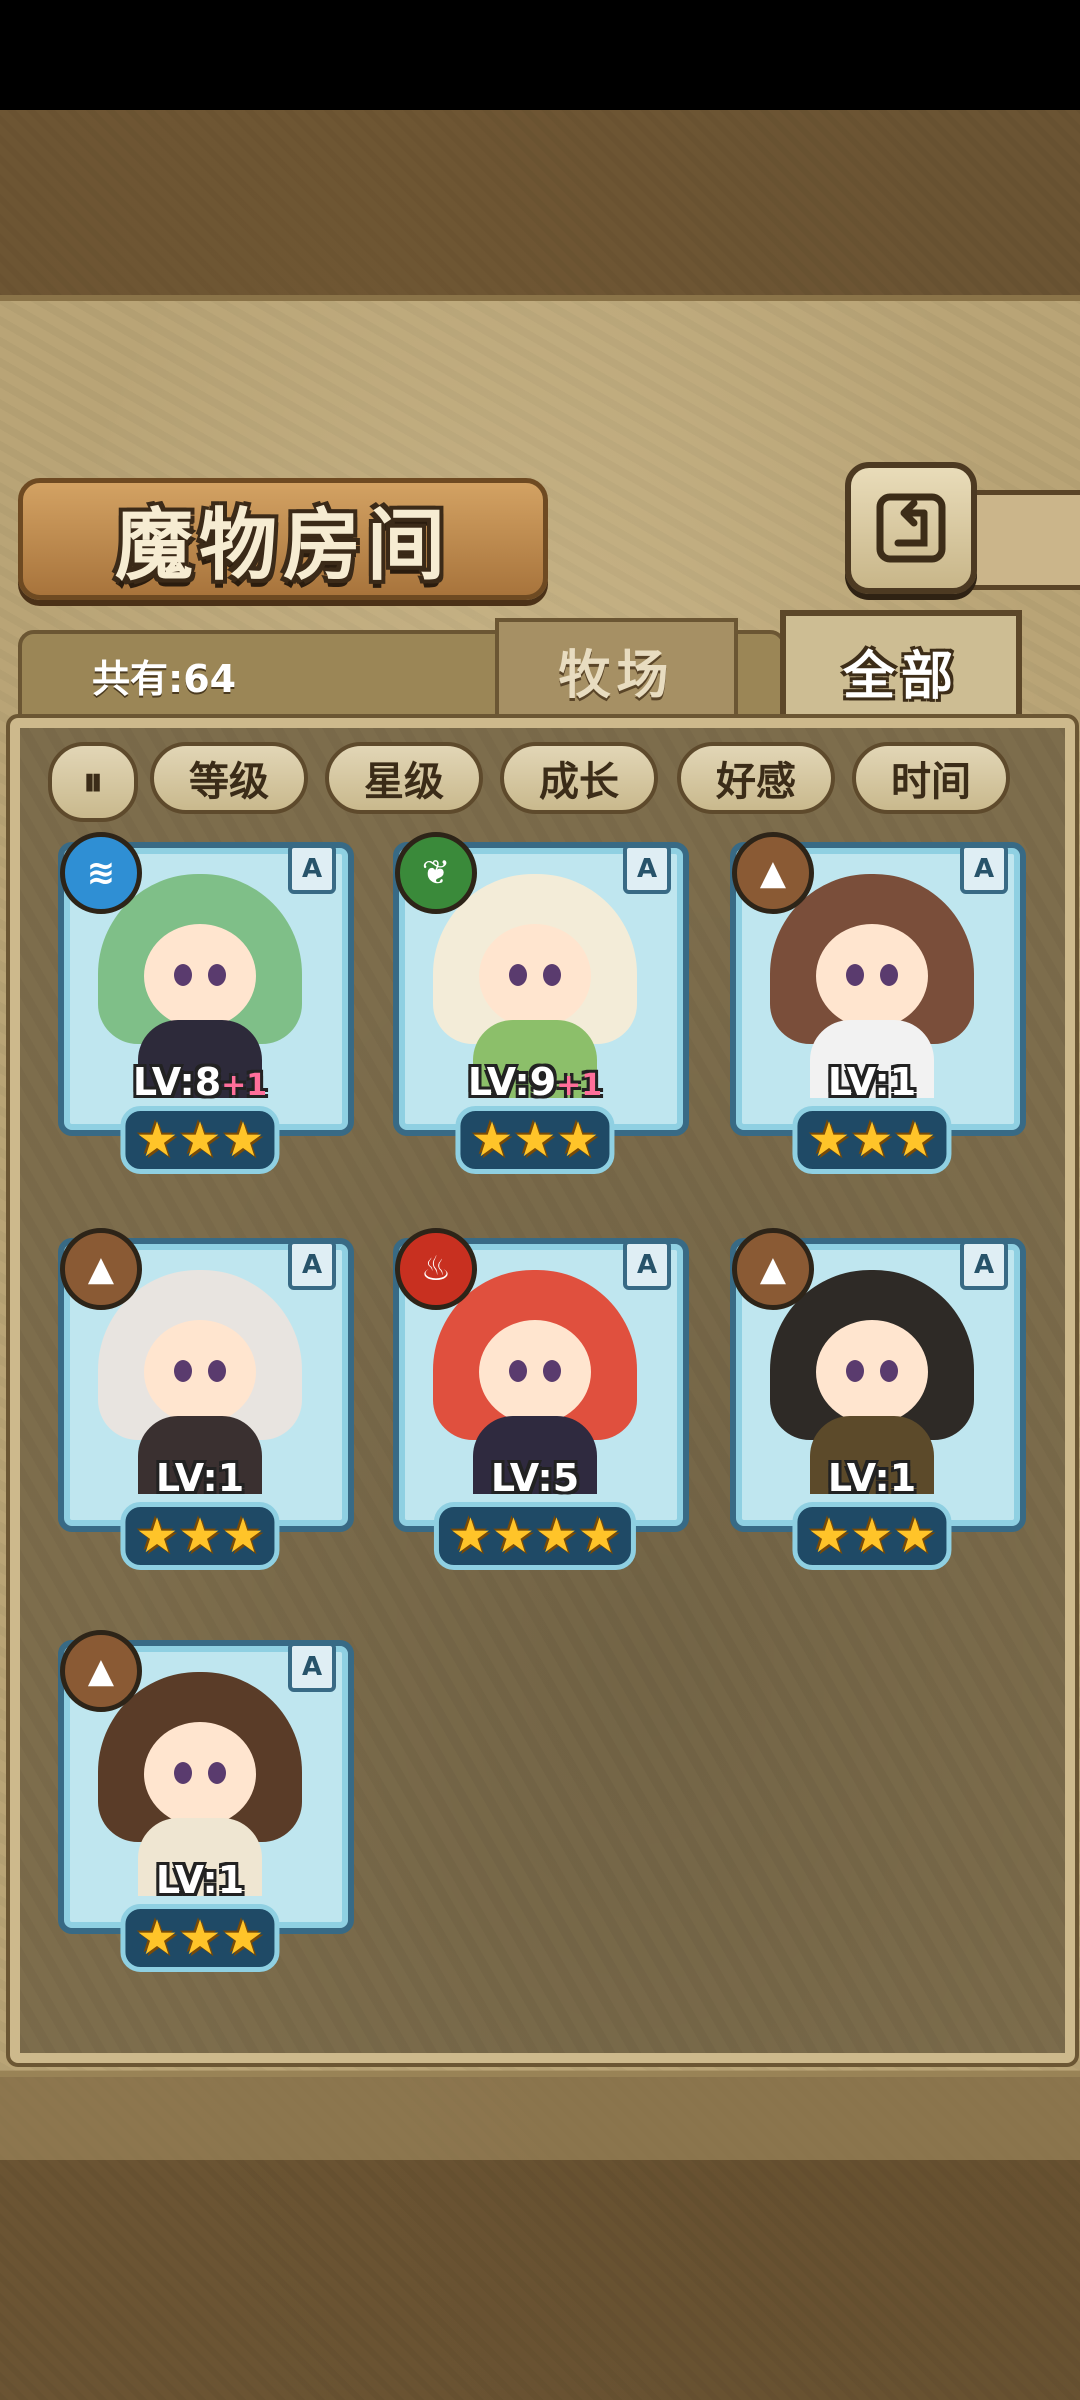  I want to click on monster-level: LV:9+1, so click(535, 1082).